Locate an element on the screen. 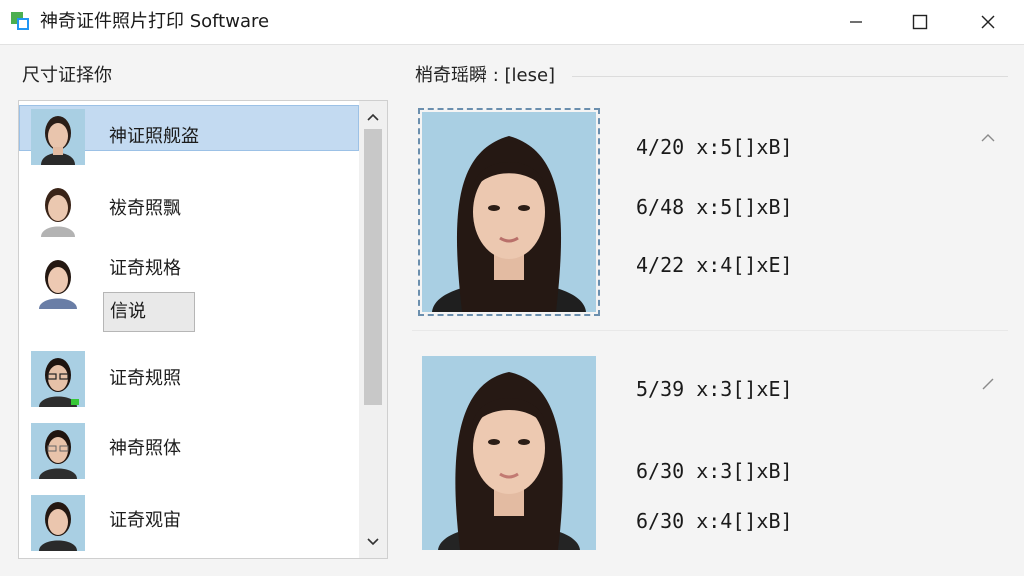 This screenshot has height=576, width=1024. preview-heading: 梢奇瑶瞬 : [lese] is located at coordinates (485, 75).